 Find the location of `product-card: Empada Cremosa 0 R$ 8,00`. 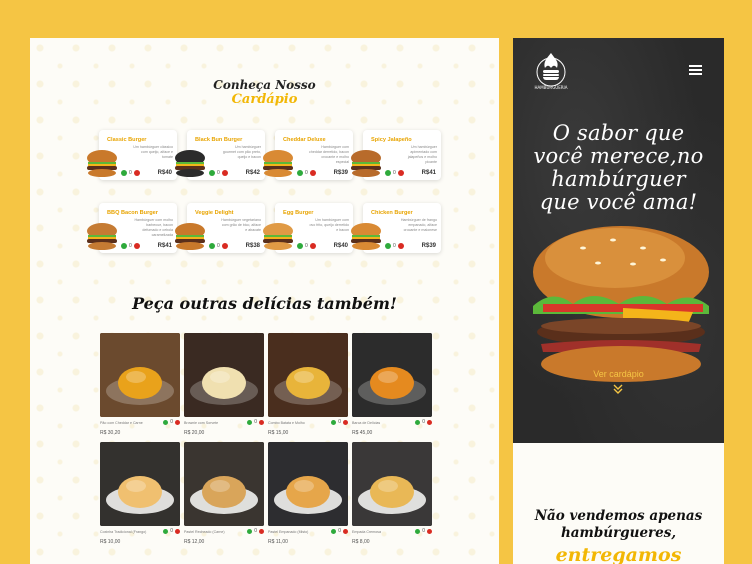

product-card: Empada Cremosa 0 R$ 8,00 is located at coordinates (392, 493).